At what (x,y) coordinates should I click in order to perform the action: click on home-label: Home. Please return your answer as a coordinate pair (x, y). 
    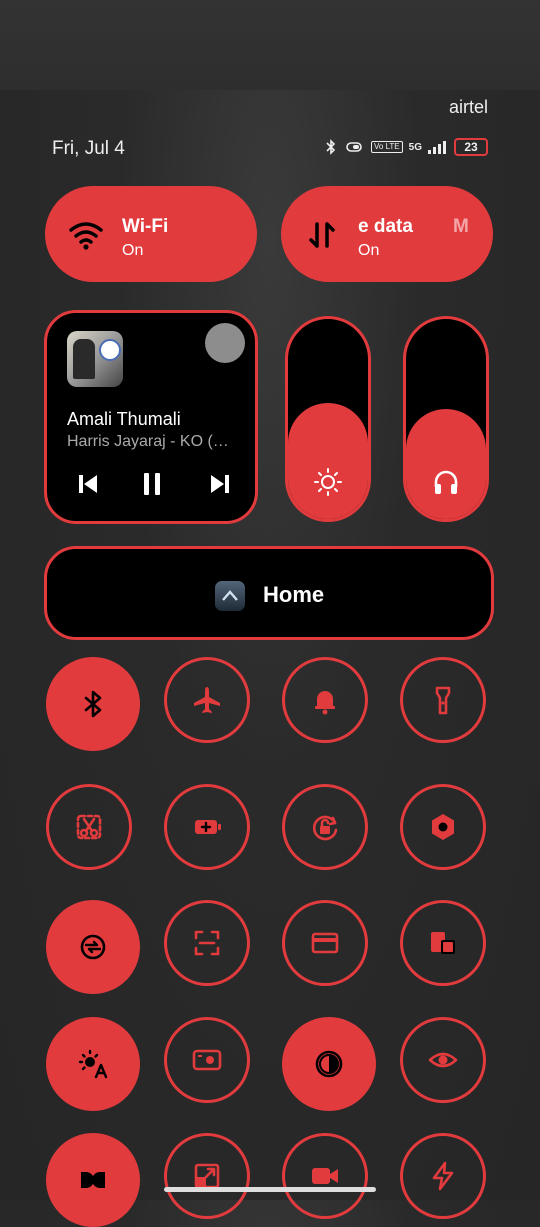
    Looking at the image, I should click on (294, 594).